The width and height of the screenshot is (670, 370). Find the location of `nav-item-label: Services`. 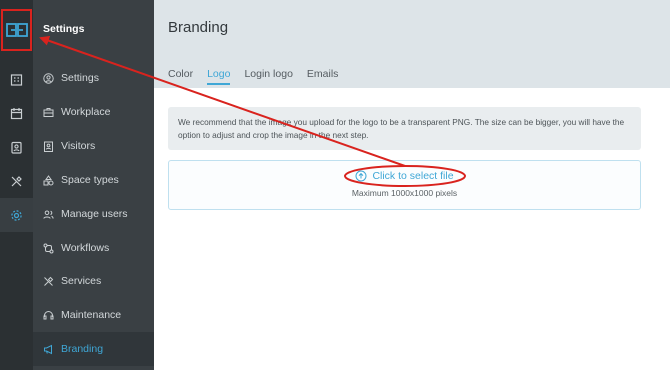

nav-item-label: Services is located at coordinates (81, 281).